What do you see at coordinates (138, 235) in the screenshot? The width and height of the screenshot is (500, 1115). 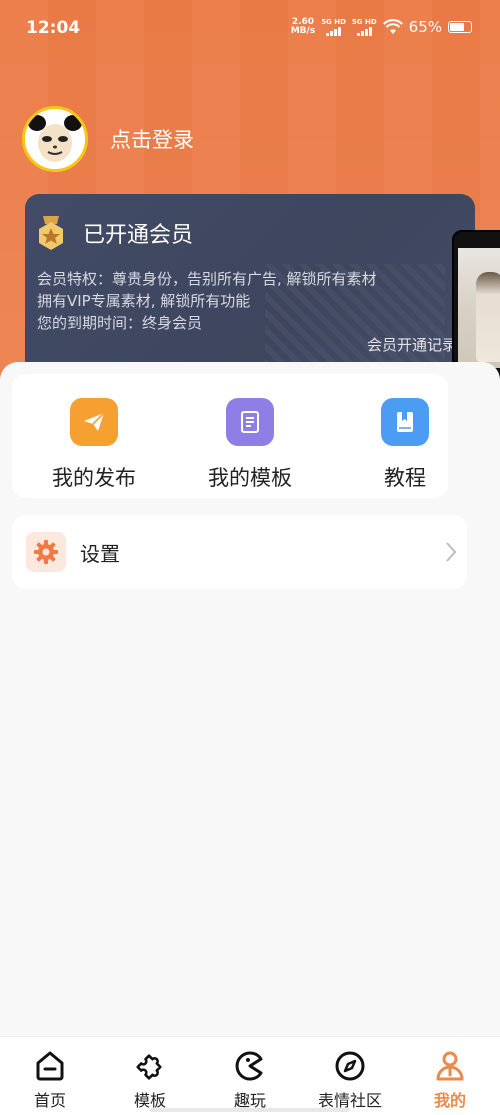 I see `vip-title-text: 已开通会员` at bounding box center [138, 235].